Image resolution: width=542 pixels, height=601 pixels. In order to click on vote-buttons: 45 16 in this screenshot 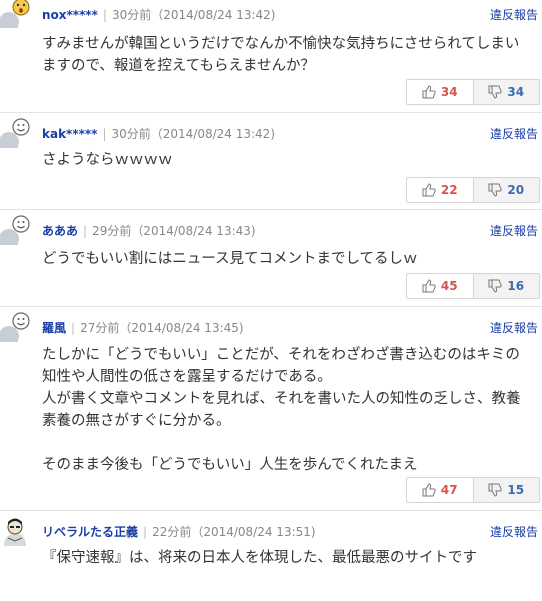, I will do `click(473, 286)`.